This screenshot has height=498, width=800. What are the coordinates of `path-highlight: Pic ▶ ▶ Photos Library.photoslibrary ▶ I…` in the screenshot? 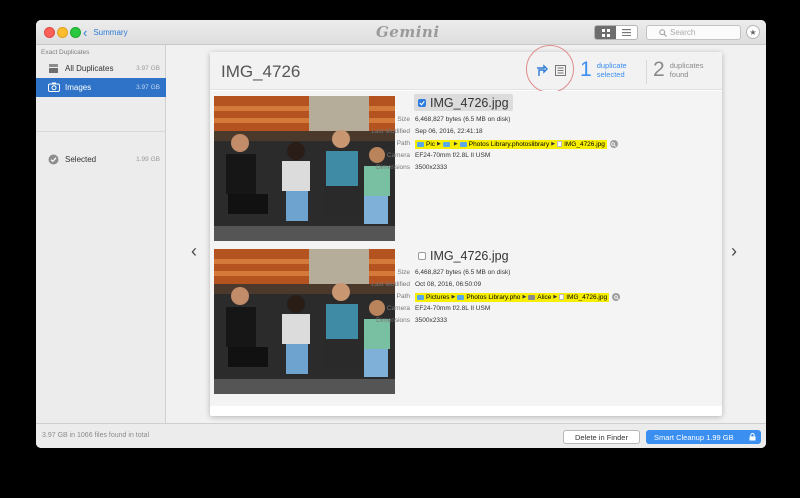 It's located at (511, 144).